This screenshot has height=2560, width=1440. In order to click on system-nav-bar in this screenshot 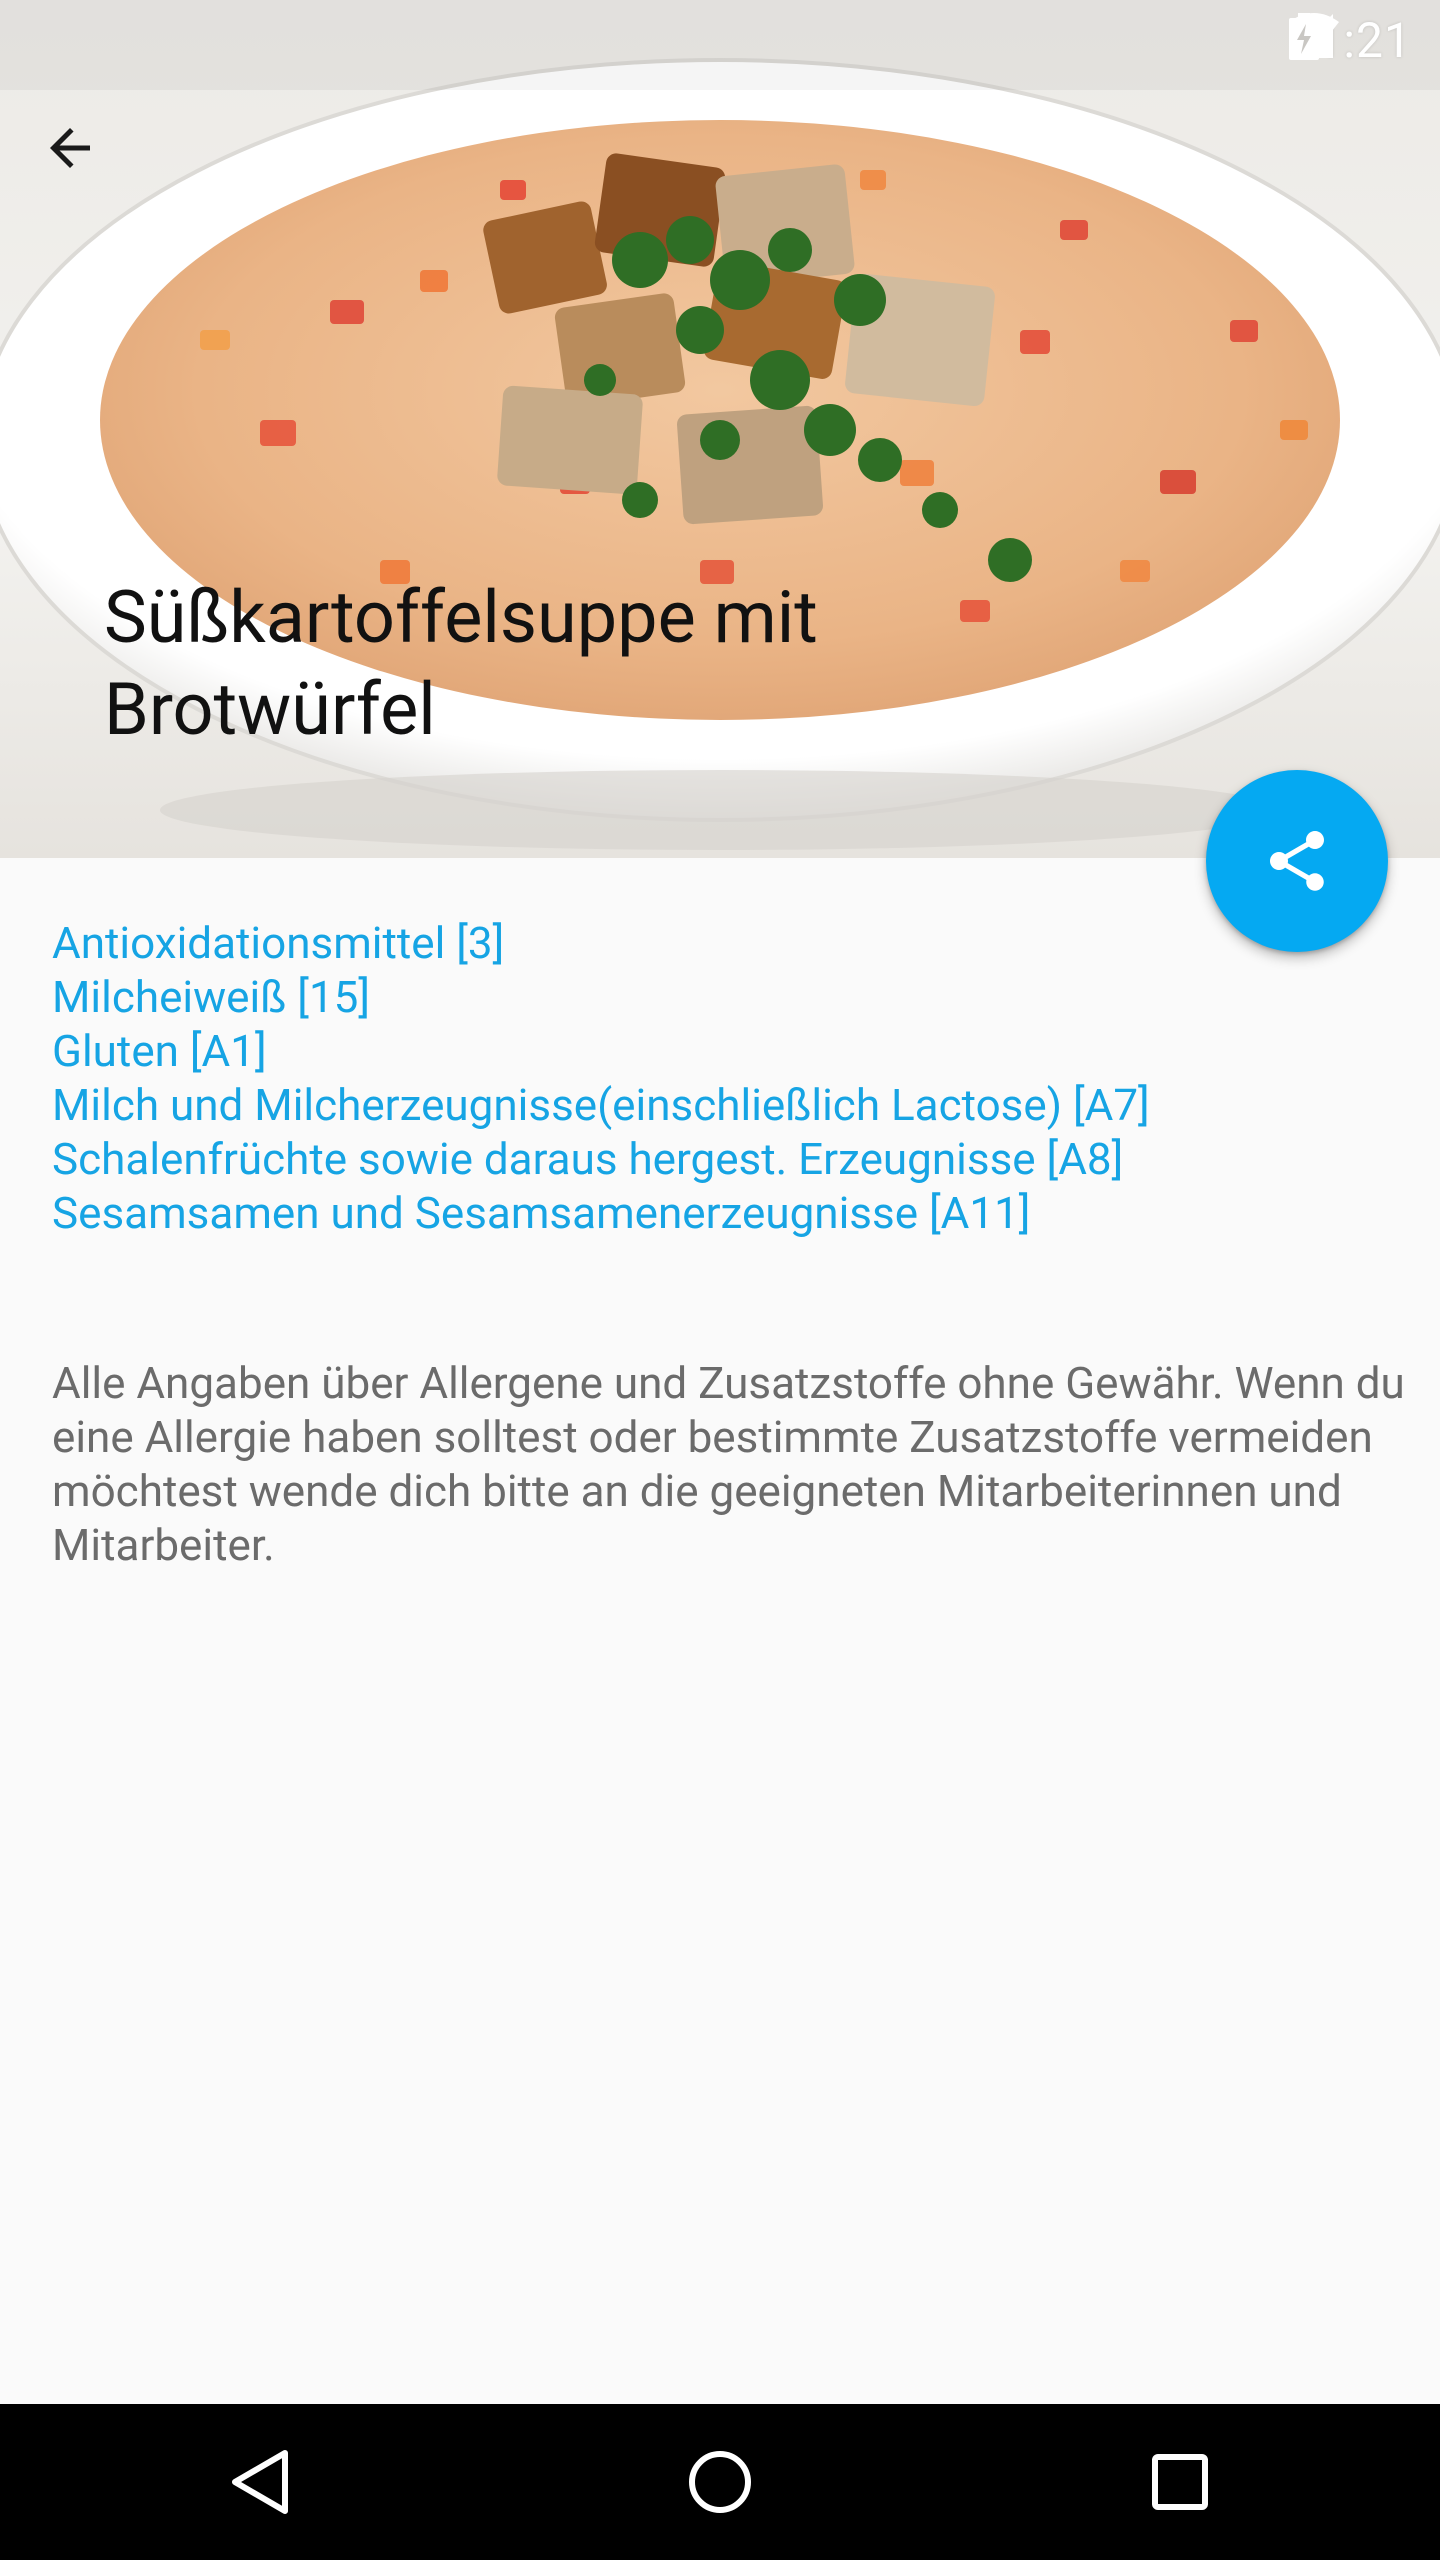, I will do `click(720, 2482)`.